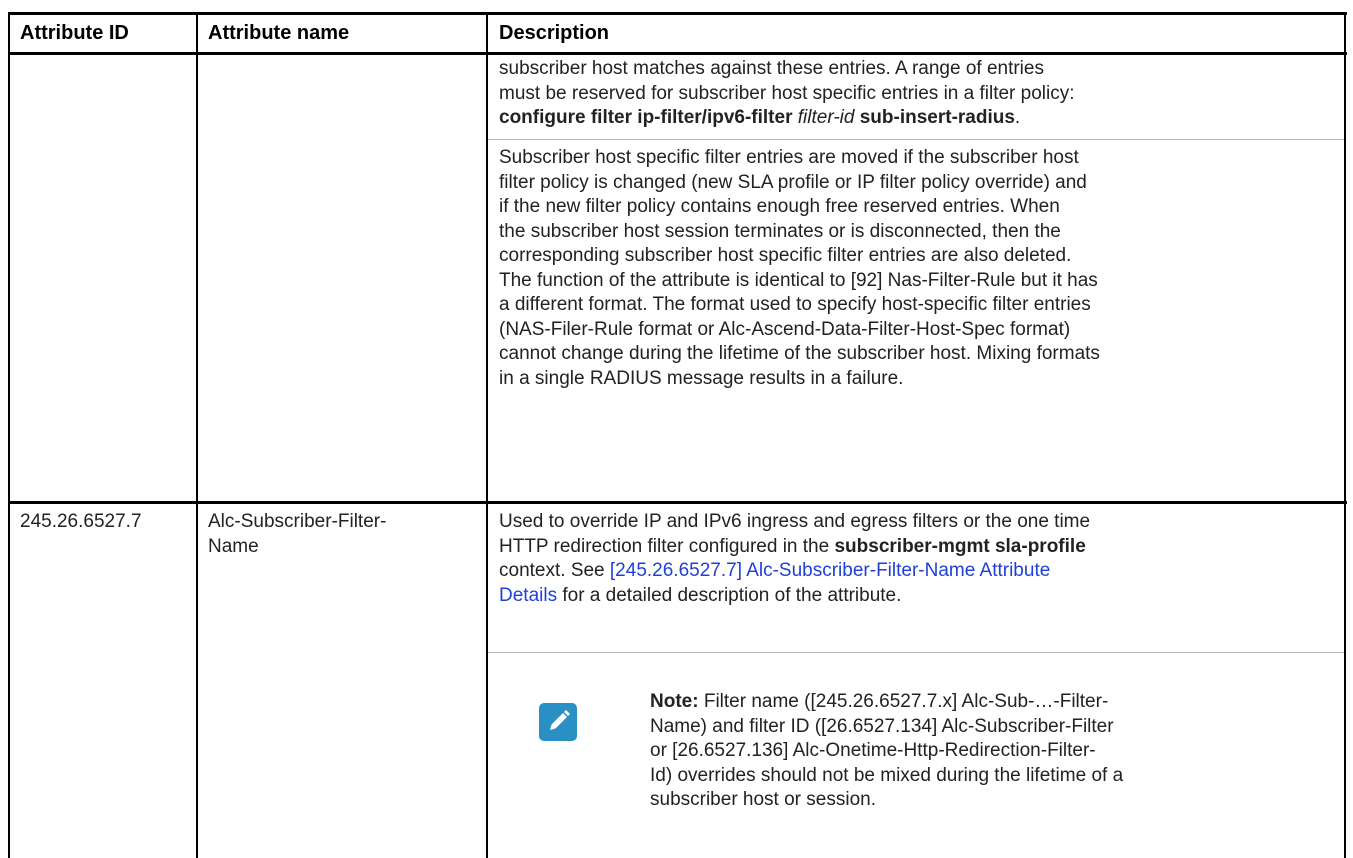 This screenshot has width=1353, height=858. I want to click on row1-period: ., so click(1017, 117).